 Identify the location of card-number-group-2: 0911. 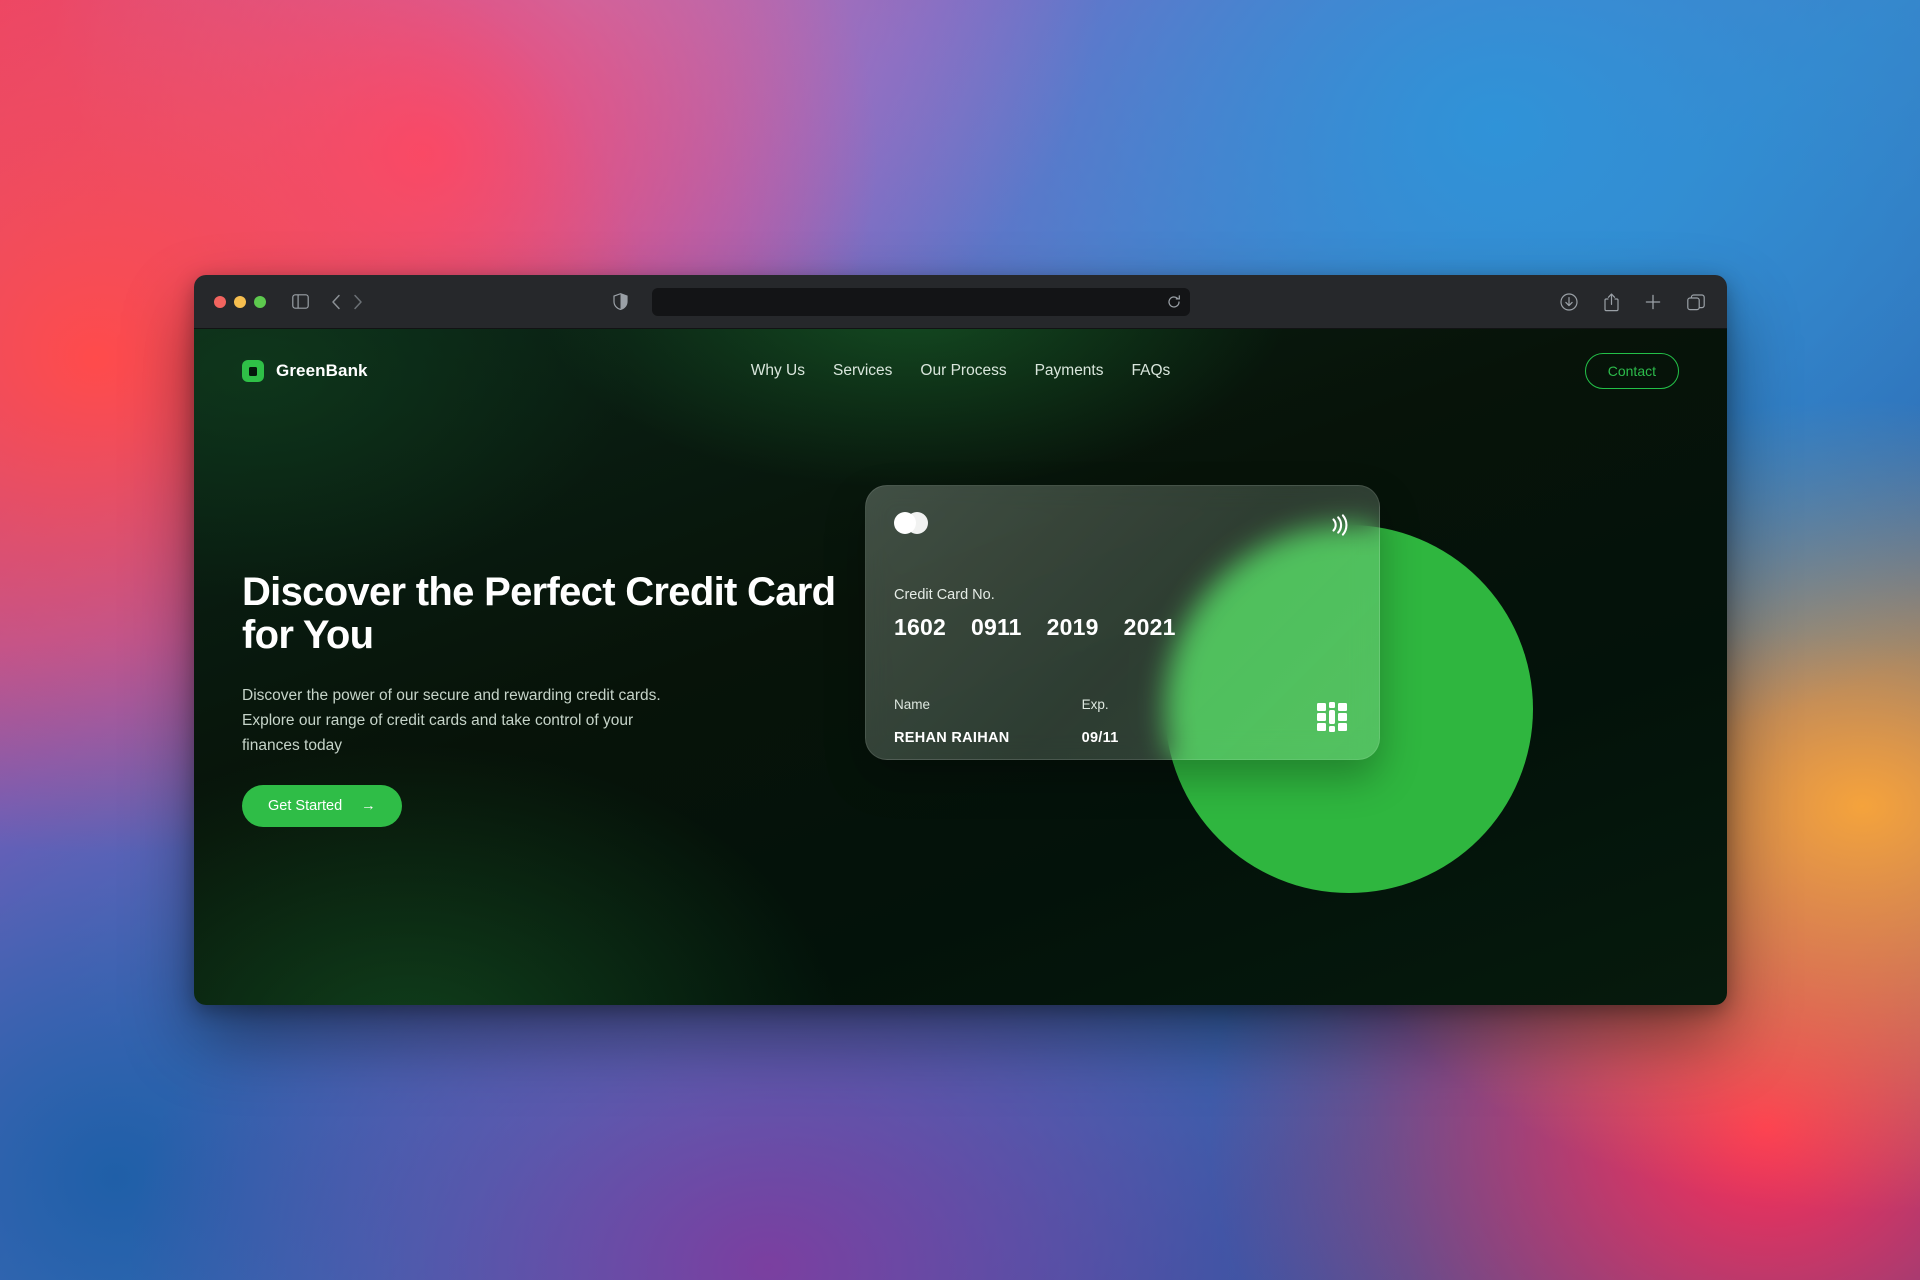
(996, 627).